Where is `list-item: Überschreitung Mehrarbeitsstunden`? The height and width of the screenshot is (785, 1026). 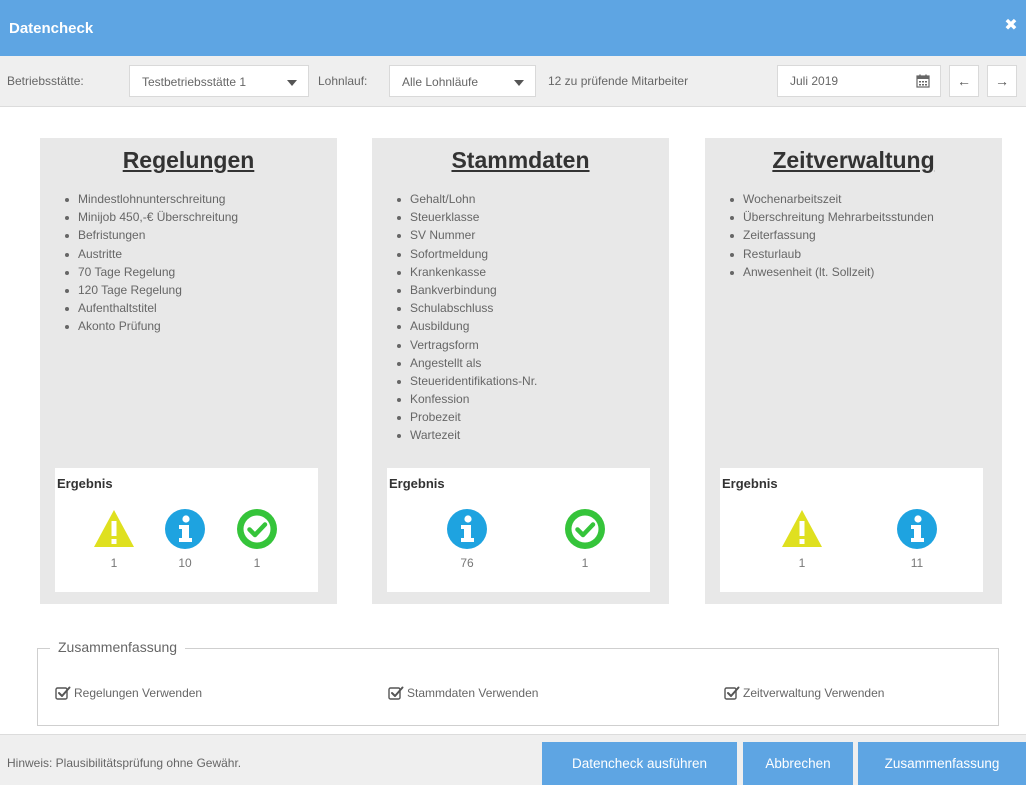
list-item: Überschreitung Mehrarbeitsstunden is located at coordinates (832, 219).